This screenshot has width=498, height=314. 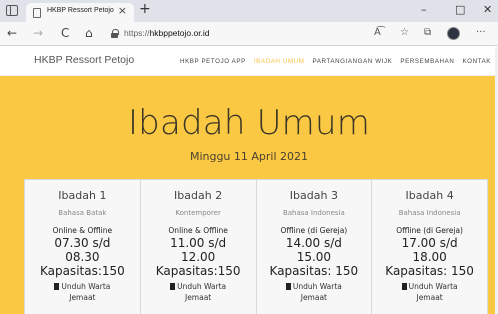 What do you see at coordinates (115, 33) in the screenshot?
I see `lock-icon` at bounding box center [115, 33].